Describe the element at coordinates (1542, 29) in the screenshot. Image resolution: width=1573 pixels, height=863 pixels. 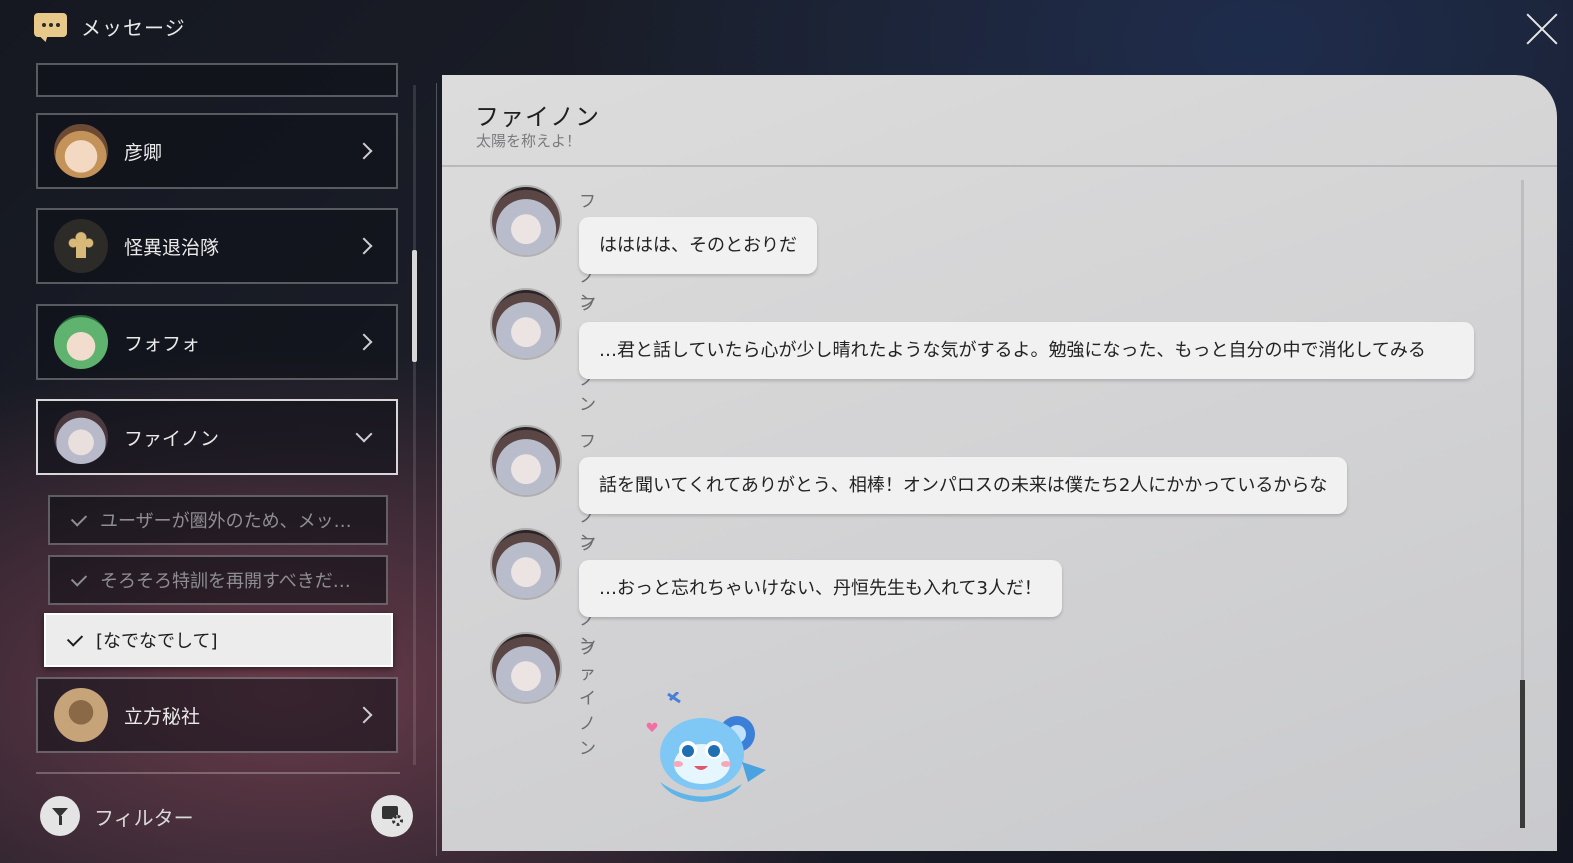
I see `close-icon` at that location.